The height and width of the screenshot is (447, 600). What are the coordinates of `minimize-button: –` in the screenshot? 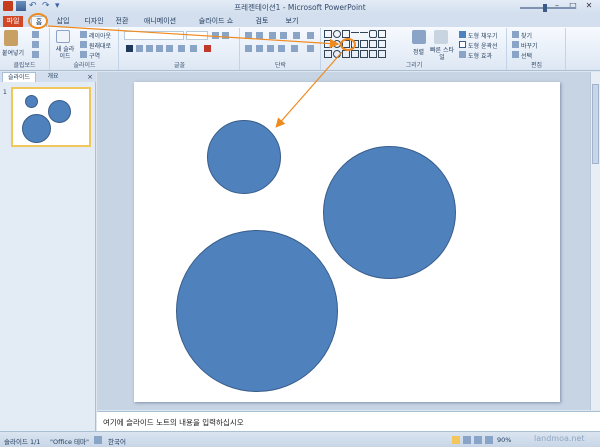 It's located at (557, 6).